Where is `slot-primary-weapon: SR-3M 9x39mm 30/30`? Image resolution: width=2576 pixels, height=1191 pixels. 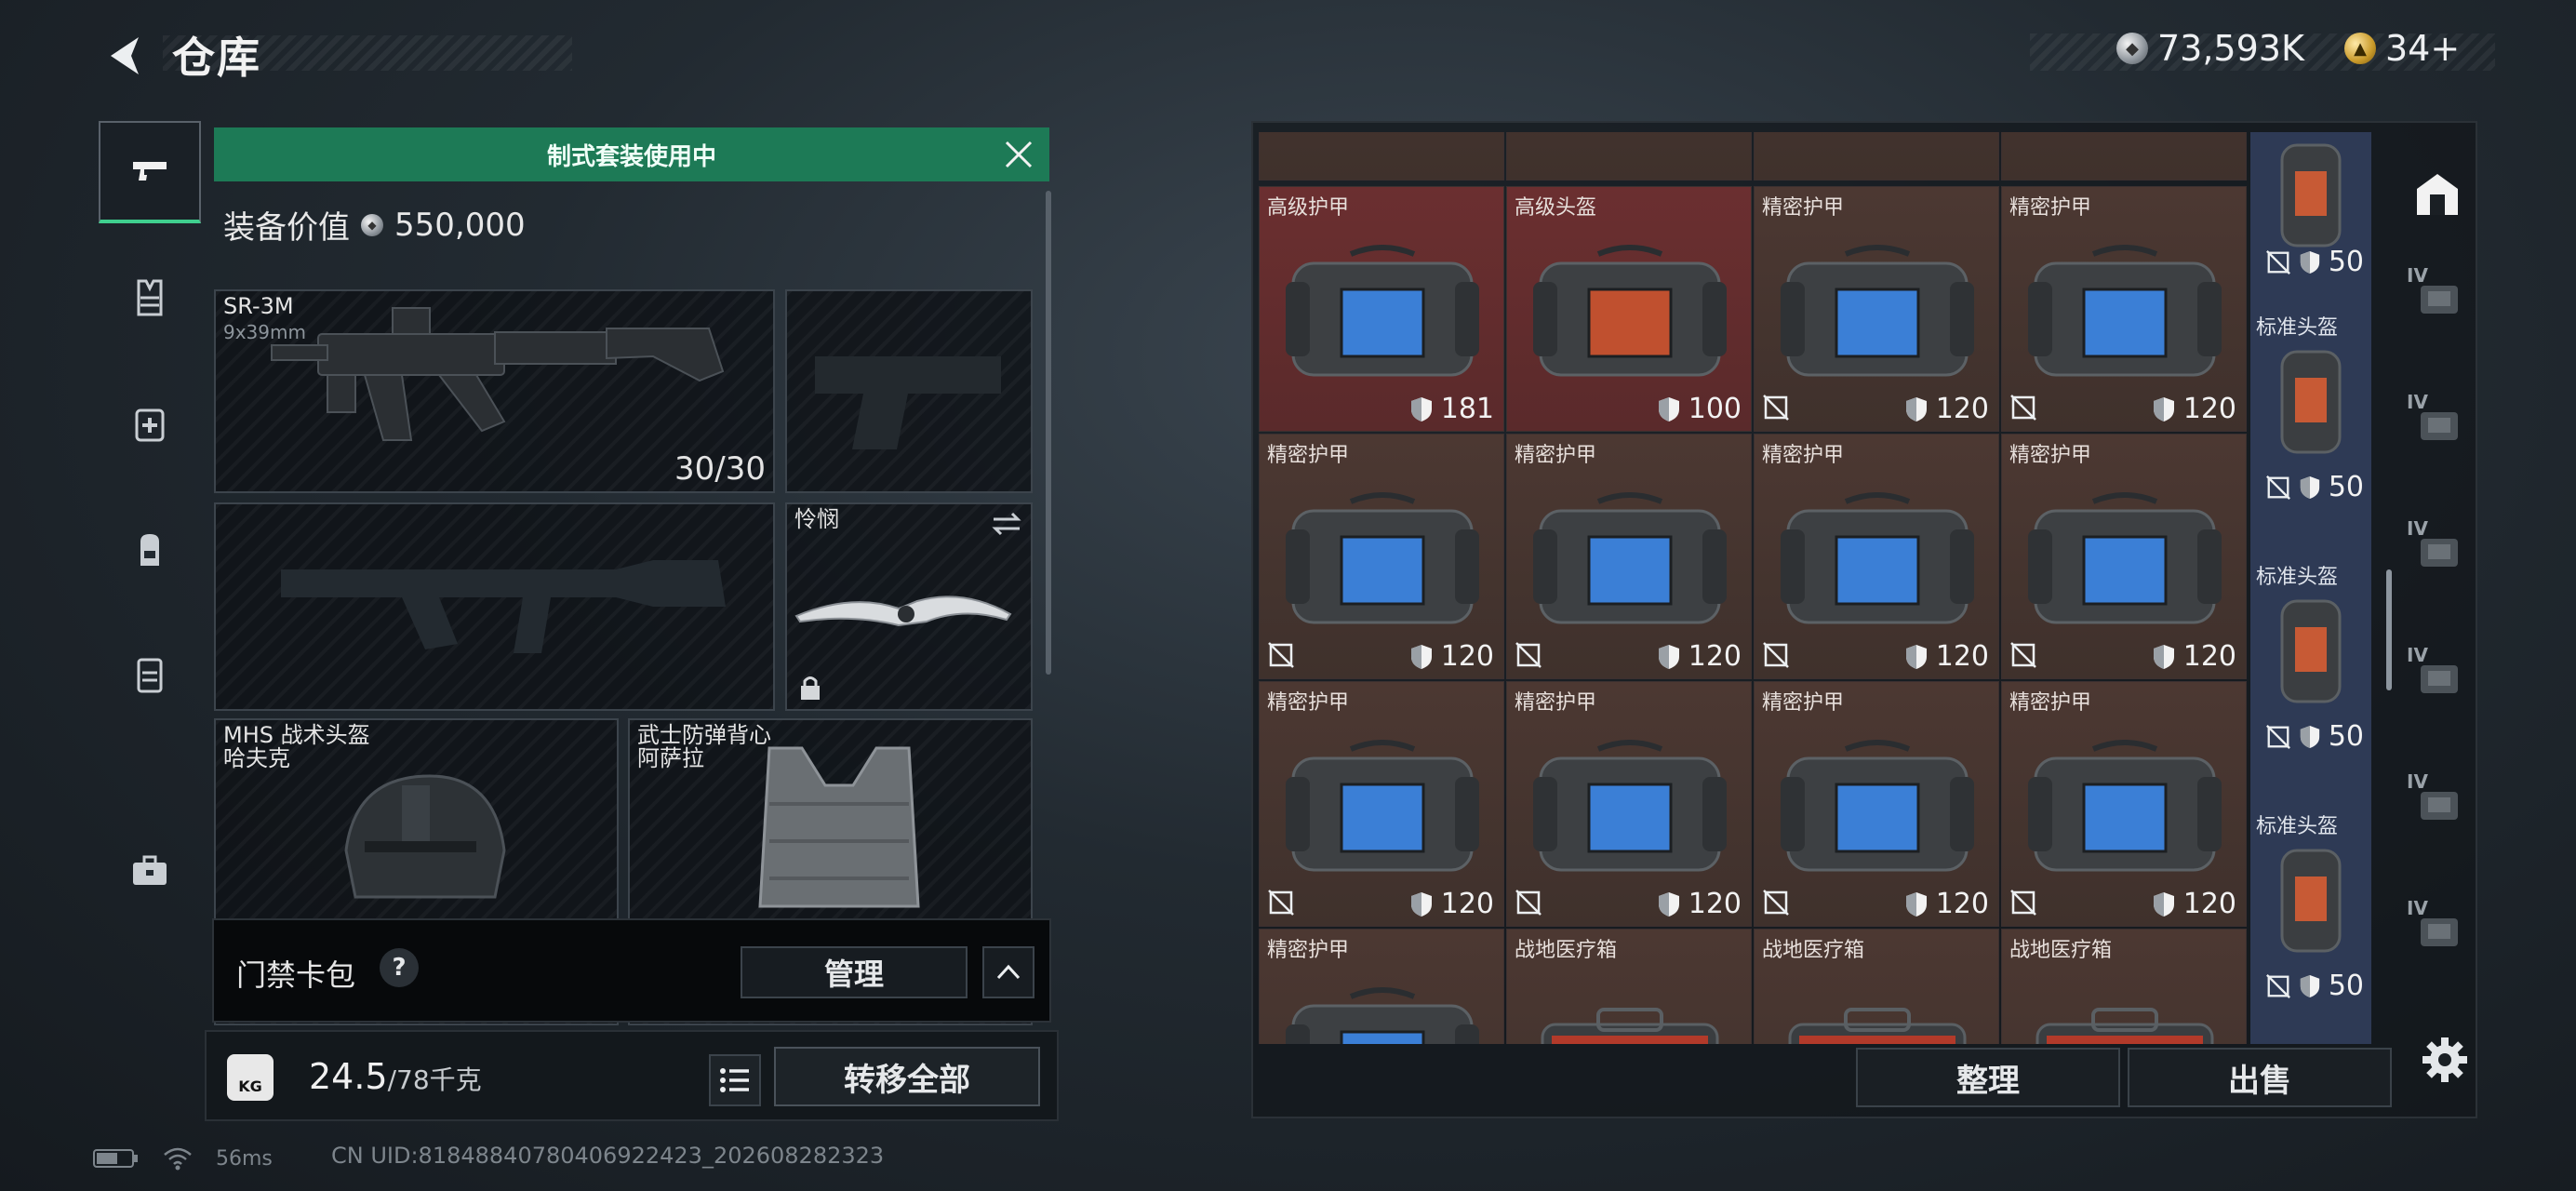
slot-primary-weapon: SR-3M 9x39mm 30/30 is located at coordinates (494, 391).